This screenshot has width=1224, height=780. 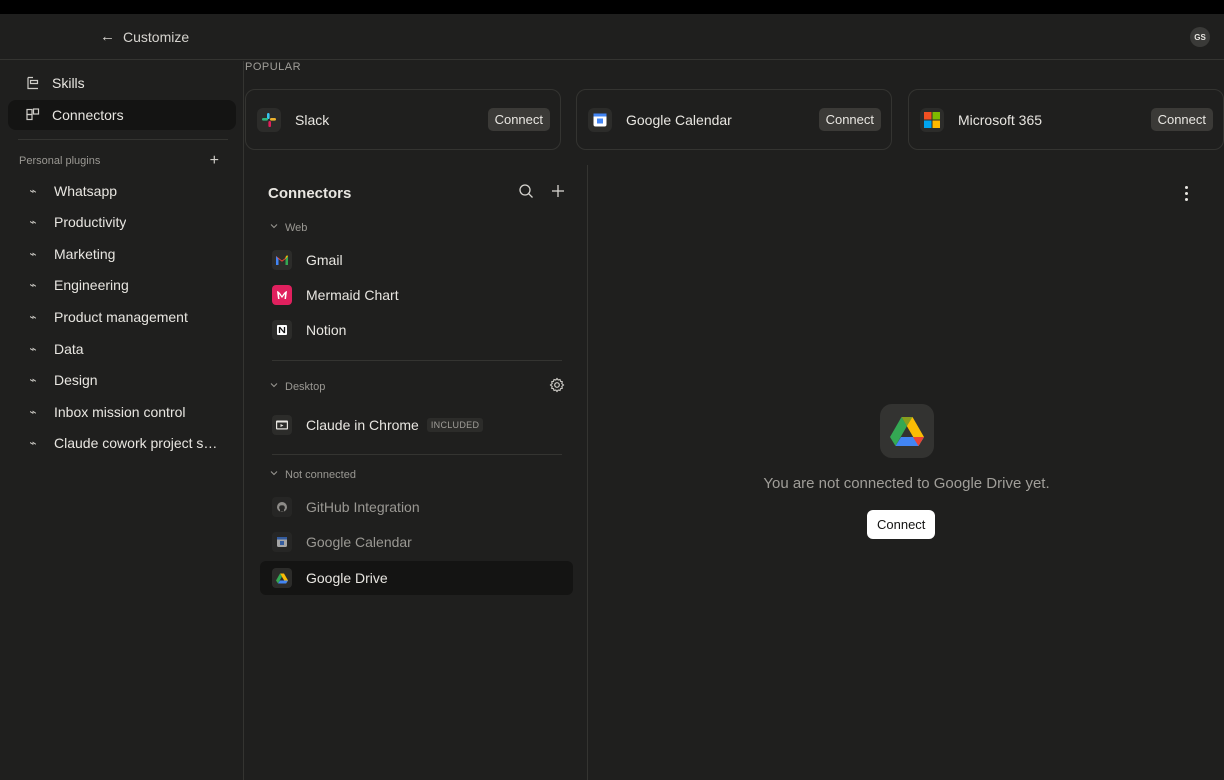 I want to click on connector-label: Claude in Chrome, so click(x=362, y=425).